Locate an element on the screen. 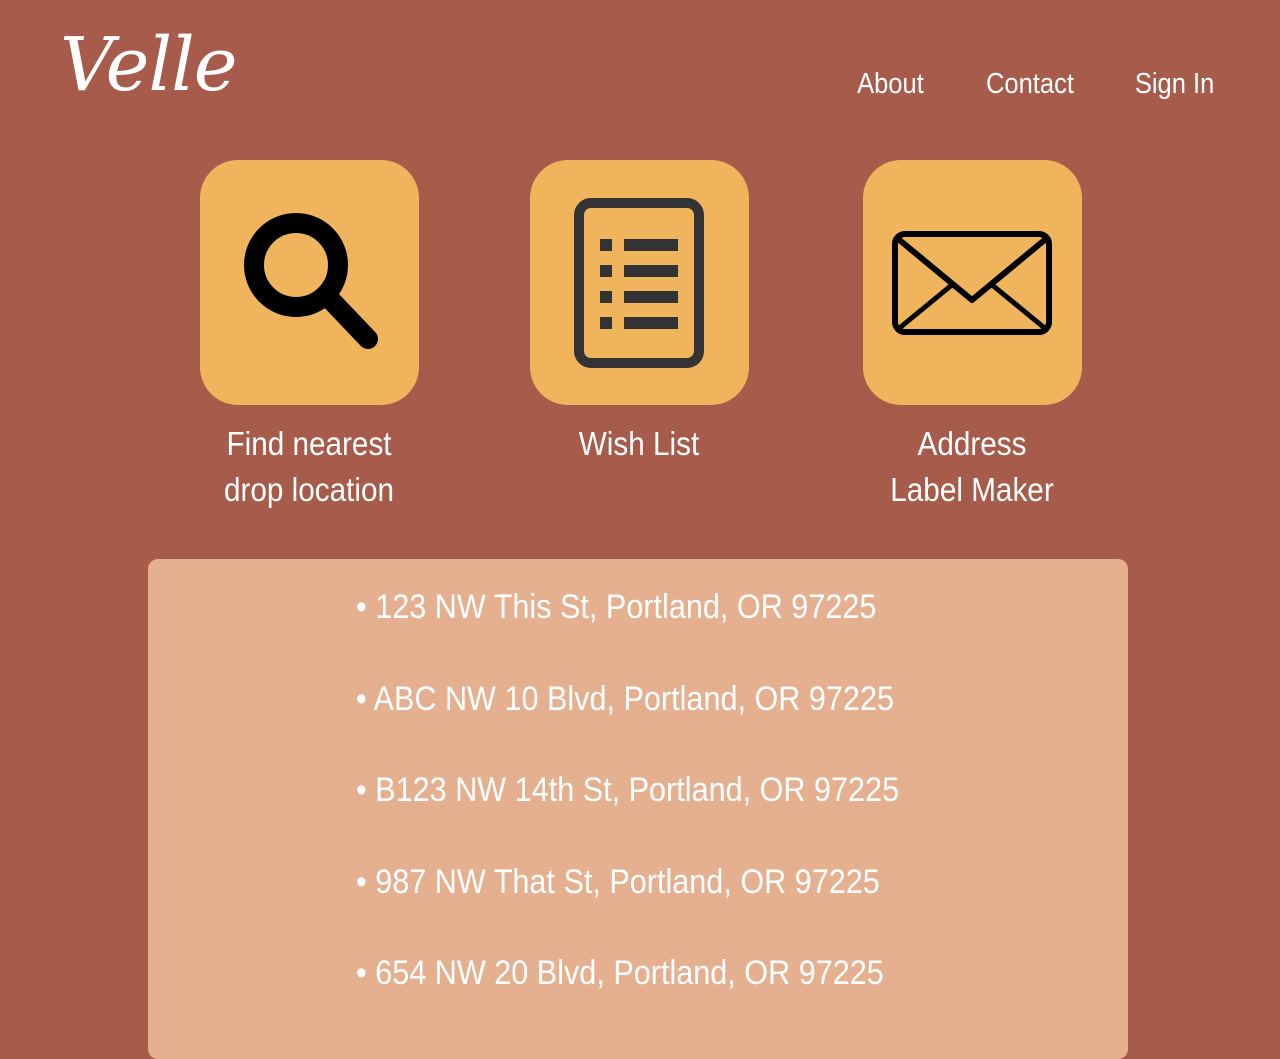 Image resolution: width=1280 pixels, height=1059 pixels. wish-list-tile: Wish List is located at coordinates (639, 313).